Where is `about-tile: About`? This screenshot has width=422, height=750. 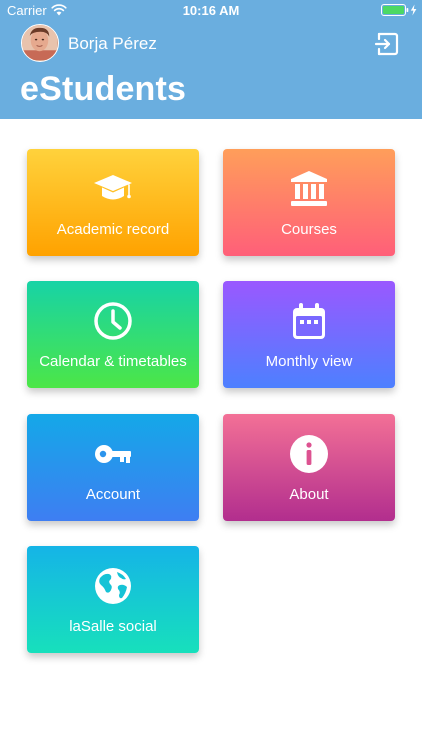
about-tile: About is located at coordinates (309, 467).